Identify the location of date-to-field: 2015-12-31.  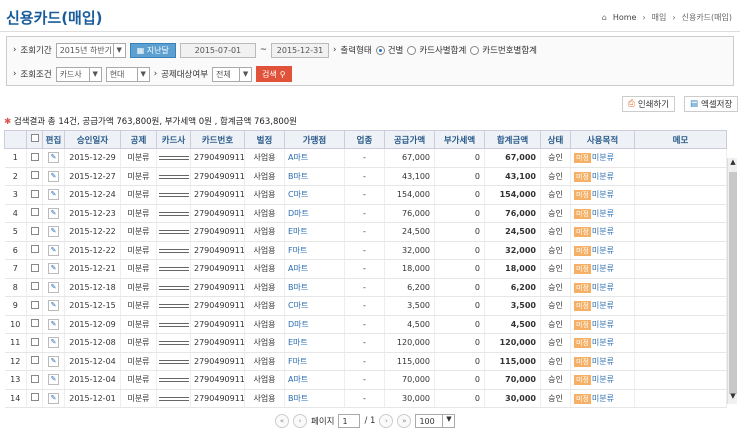
(300, 50).